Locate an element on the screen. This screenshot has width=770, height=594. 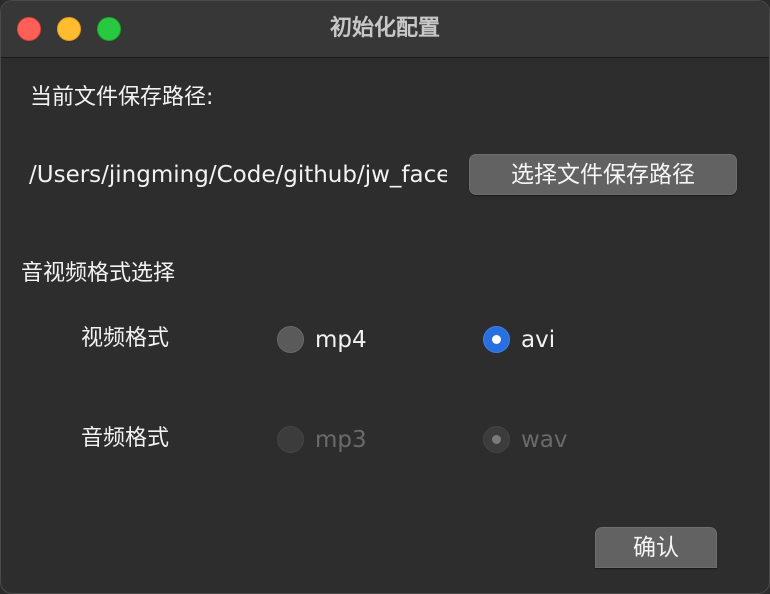
radio-wav is located at coordinates (496, 439).